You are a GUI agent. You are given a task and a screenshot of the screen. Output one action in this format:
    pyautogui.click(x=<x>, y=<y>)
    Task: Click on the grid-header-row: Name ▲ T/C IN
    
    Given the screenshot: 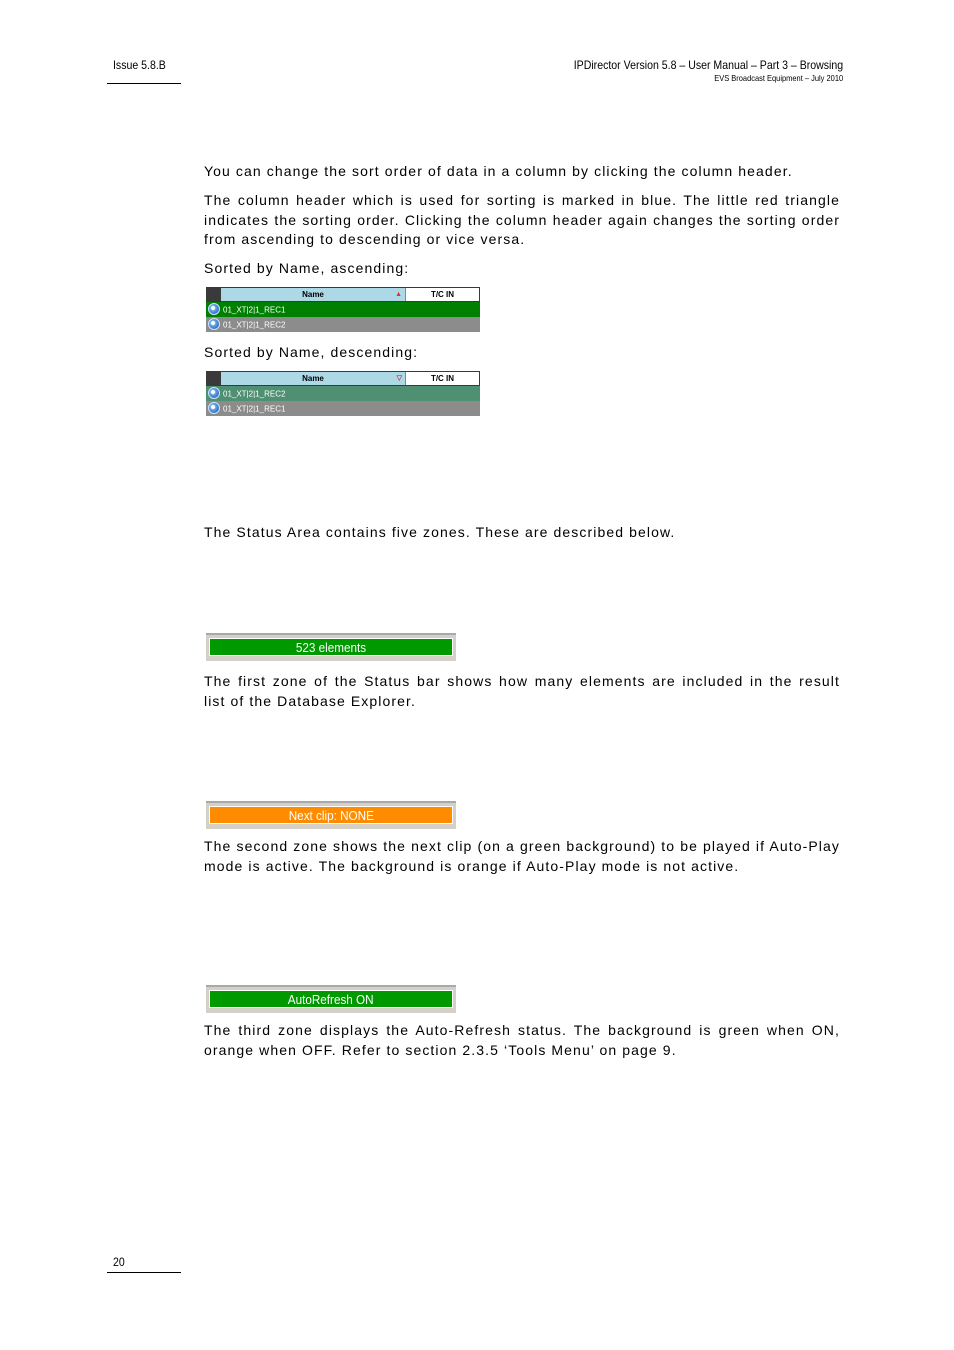 What is the action you would take?
    pyautogui.click(x=343, y=294)
    